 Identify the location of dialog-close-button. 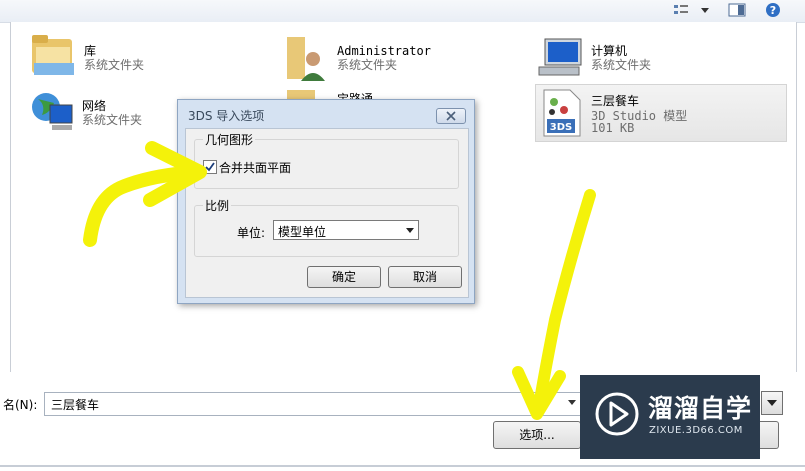
(451, 116).